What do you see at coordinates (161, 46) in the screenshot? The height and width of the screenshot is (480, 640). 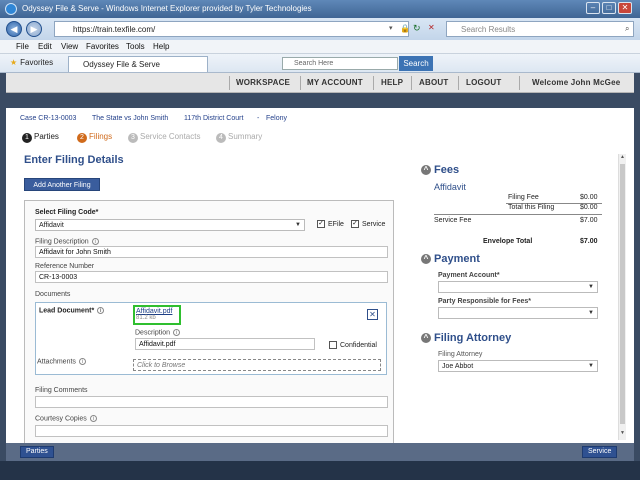 I see `menu-help: Help` at bounding box center [161, 46].